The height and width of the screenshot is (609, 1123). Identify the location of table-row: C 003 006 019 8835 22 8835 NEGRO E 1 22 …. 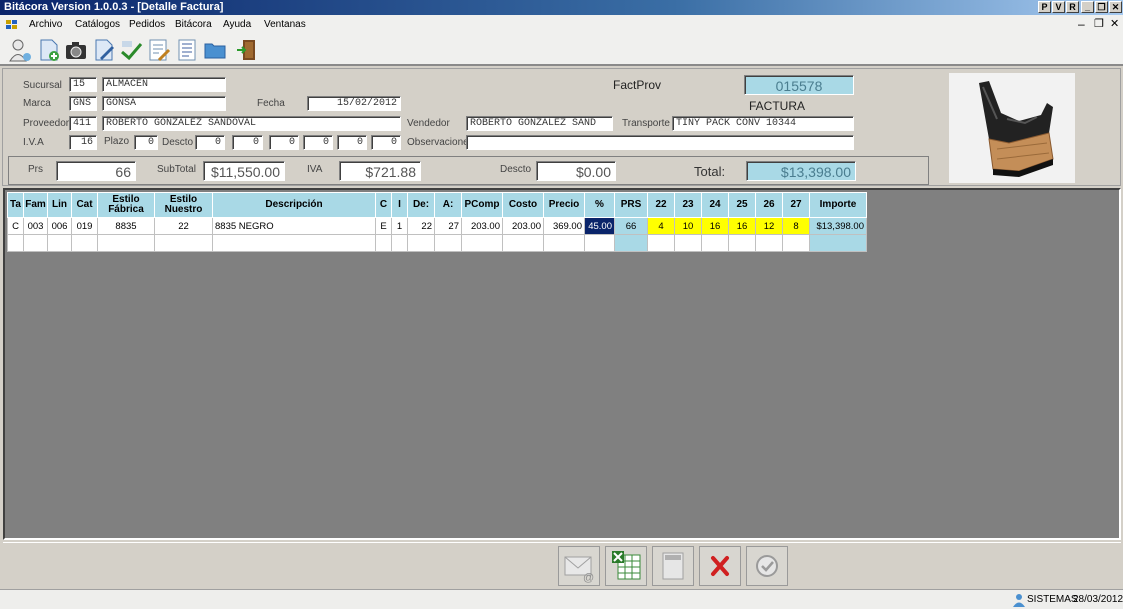
(437, 226).